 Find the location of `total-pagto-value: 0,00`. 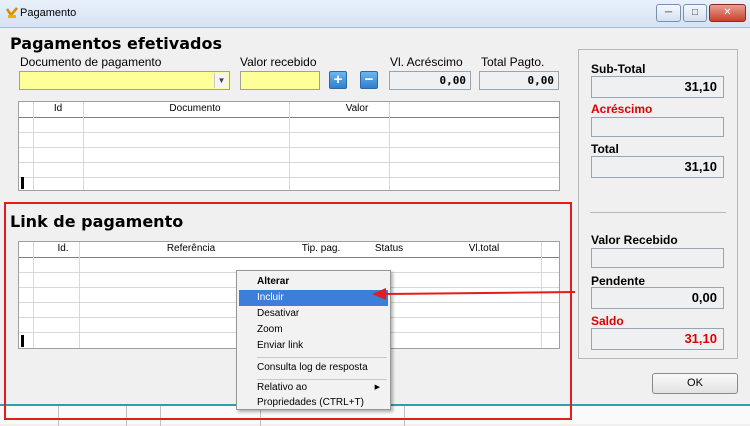

total-pagto-value: 0,00 is located at coordinates (519, 80).